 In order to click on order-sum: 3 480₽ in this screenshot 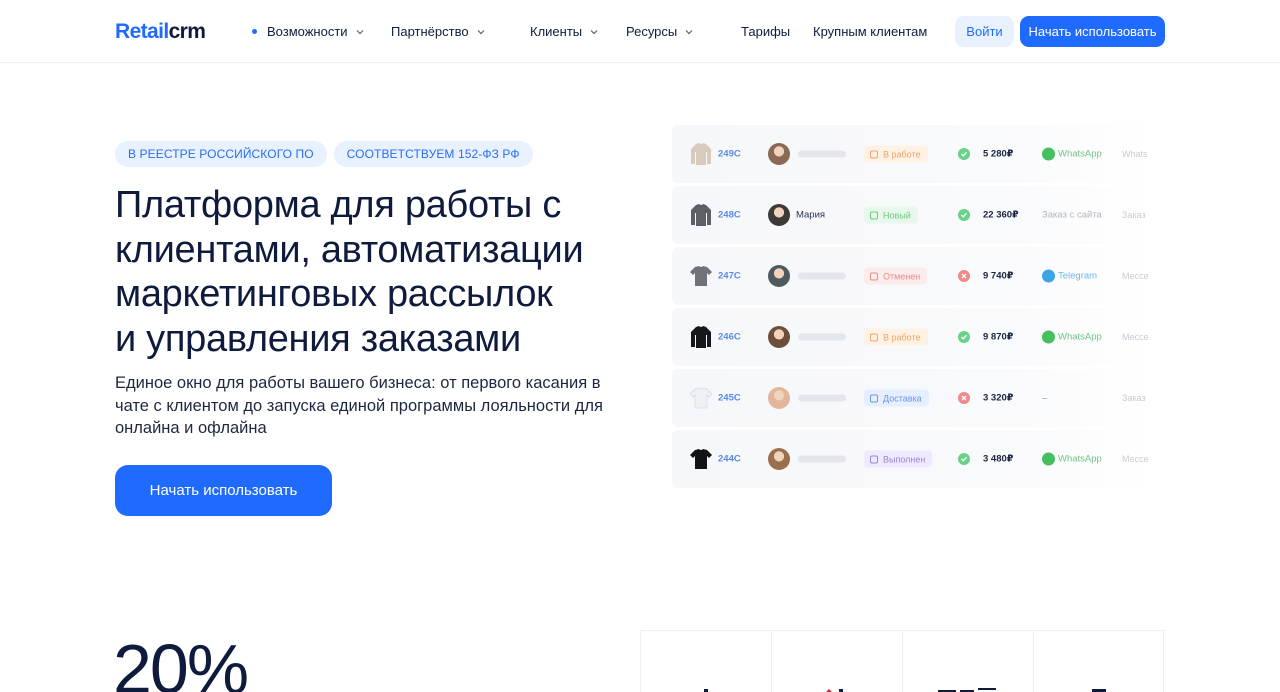, I will do `click(998, 459)`.